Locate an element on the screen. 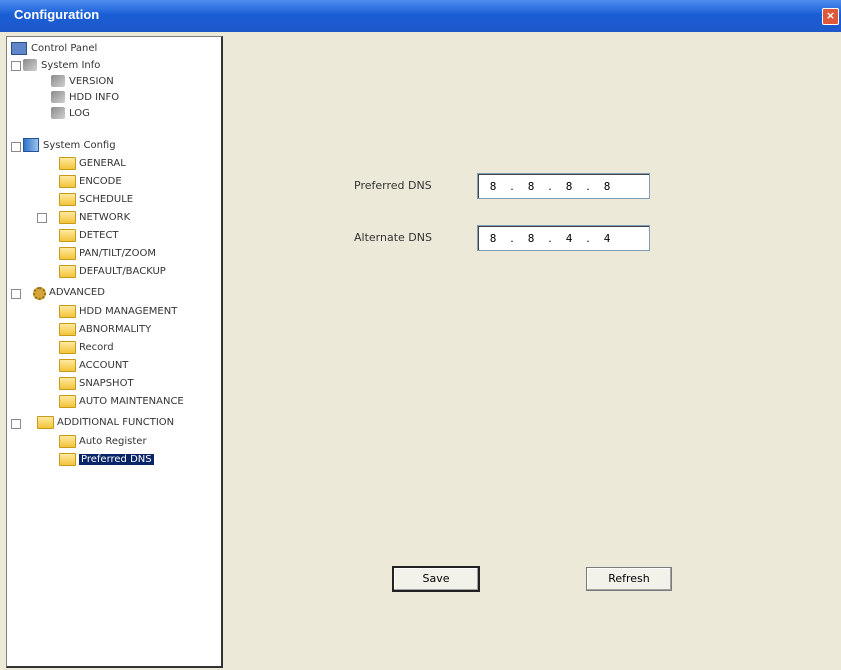  tree-item-record: Record is located at coordinates (86, 347).